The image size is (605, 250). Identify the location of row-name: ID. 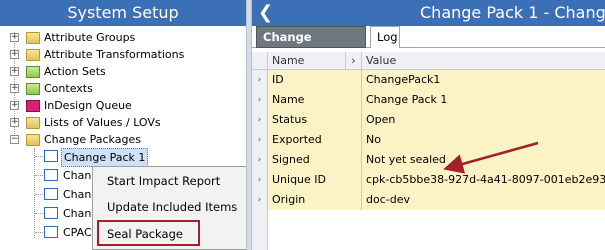
(315, 80).